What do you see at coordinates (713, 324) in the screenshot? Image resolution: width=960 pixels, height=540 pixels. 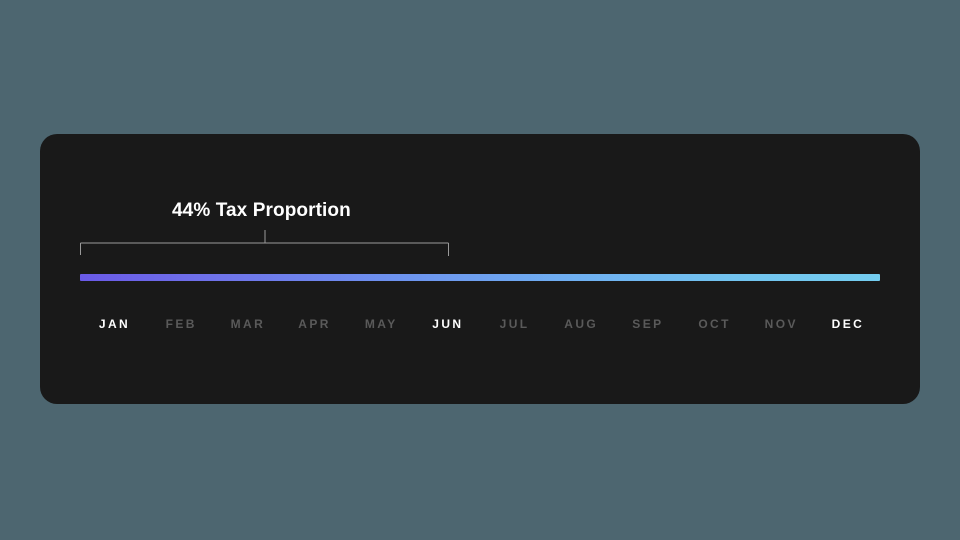 I see `month-label-oct: OCT` at bounding box center [713, 324].